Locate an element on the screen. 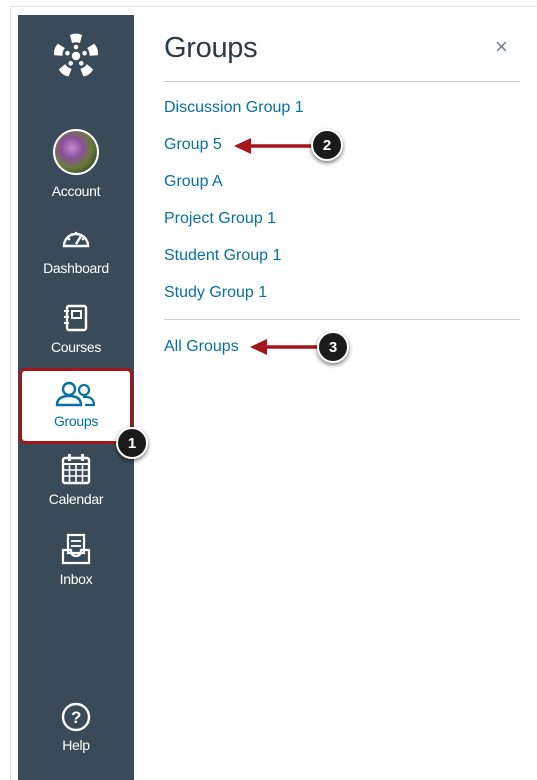  all-groups-link: All Groups is located at coordinates (201, 347).